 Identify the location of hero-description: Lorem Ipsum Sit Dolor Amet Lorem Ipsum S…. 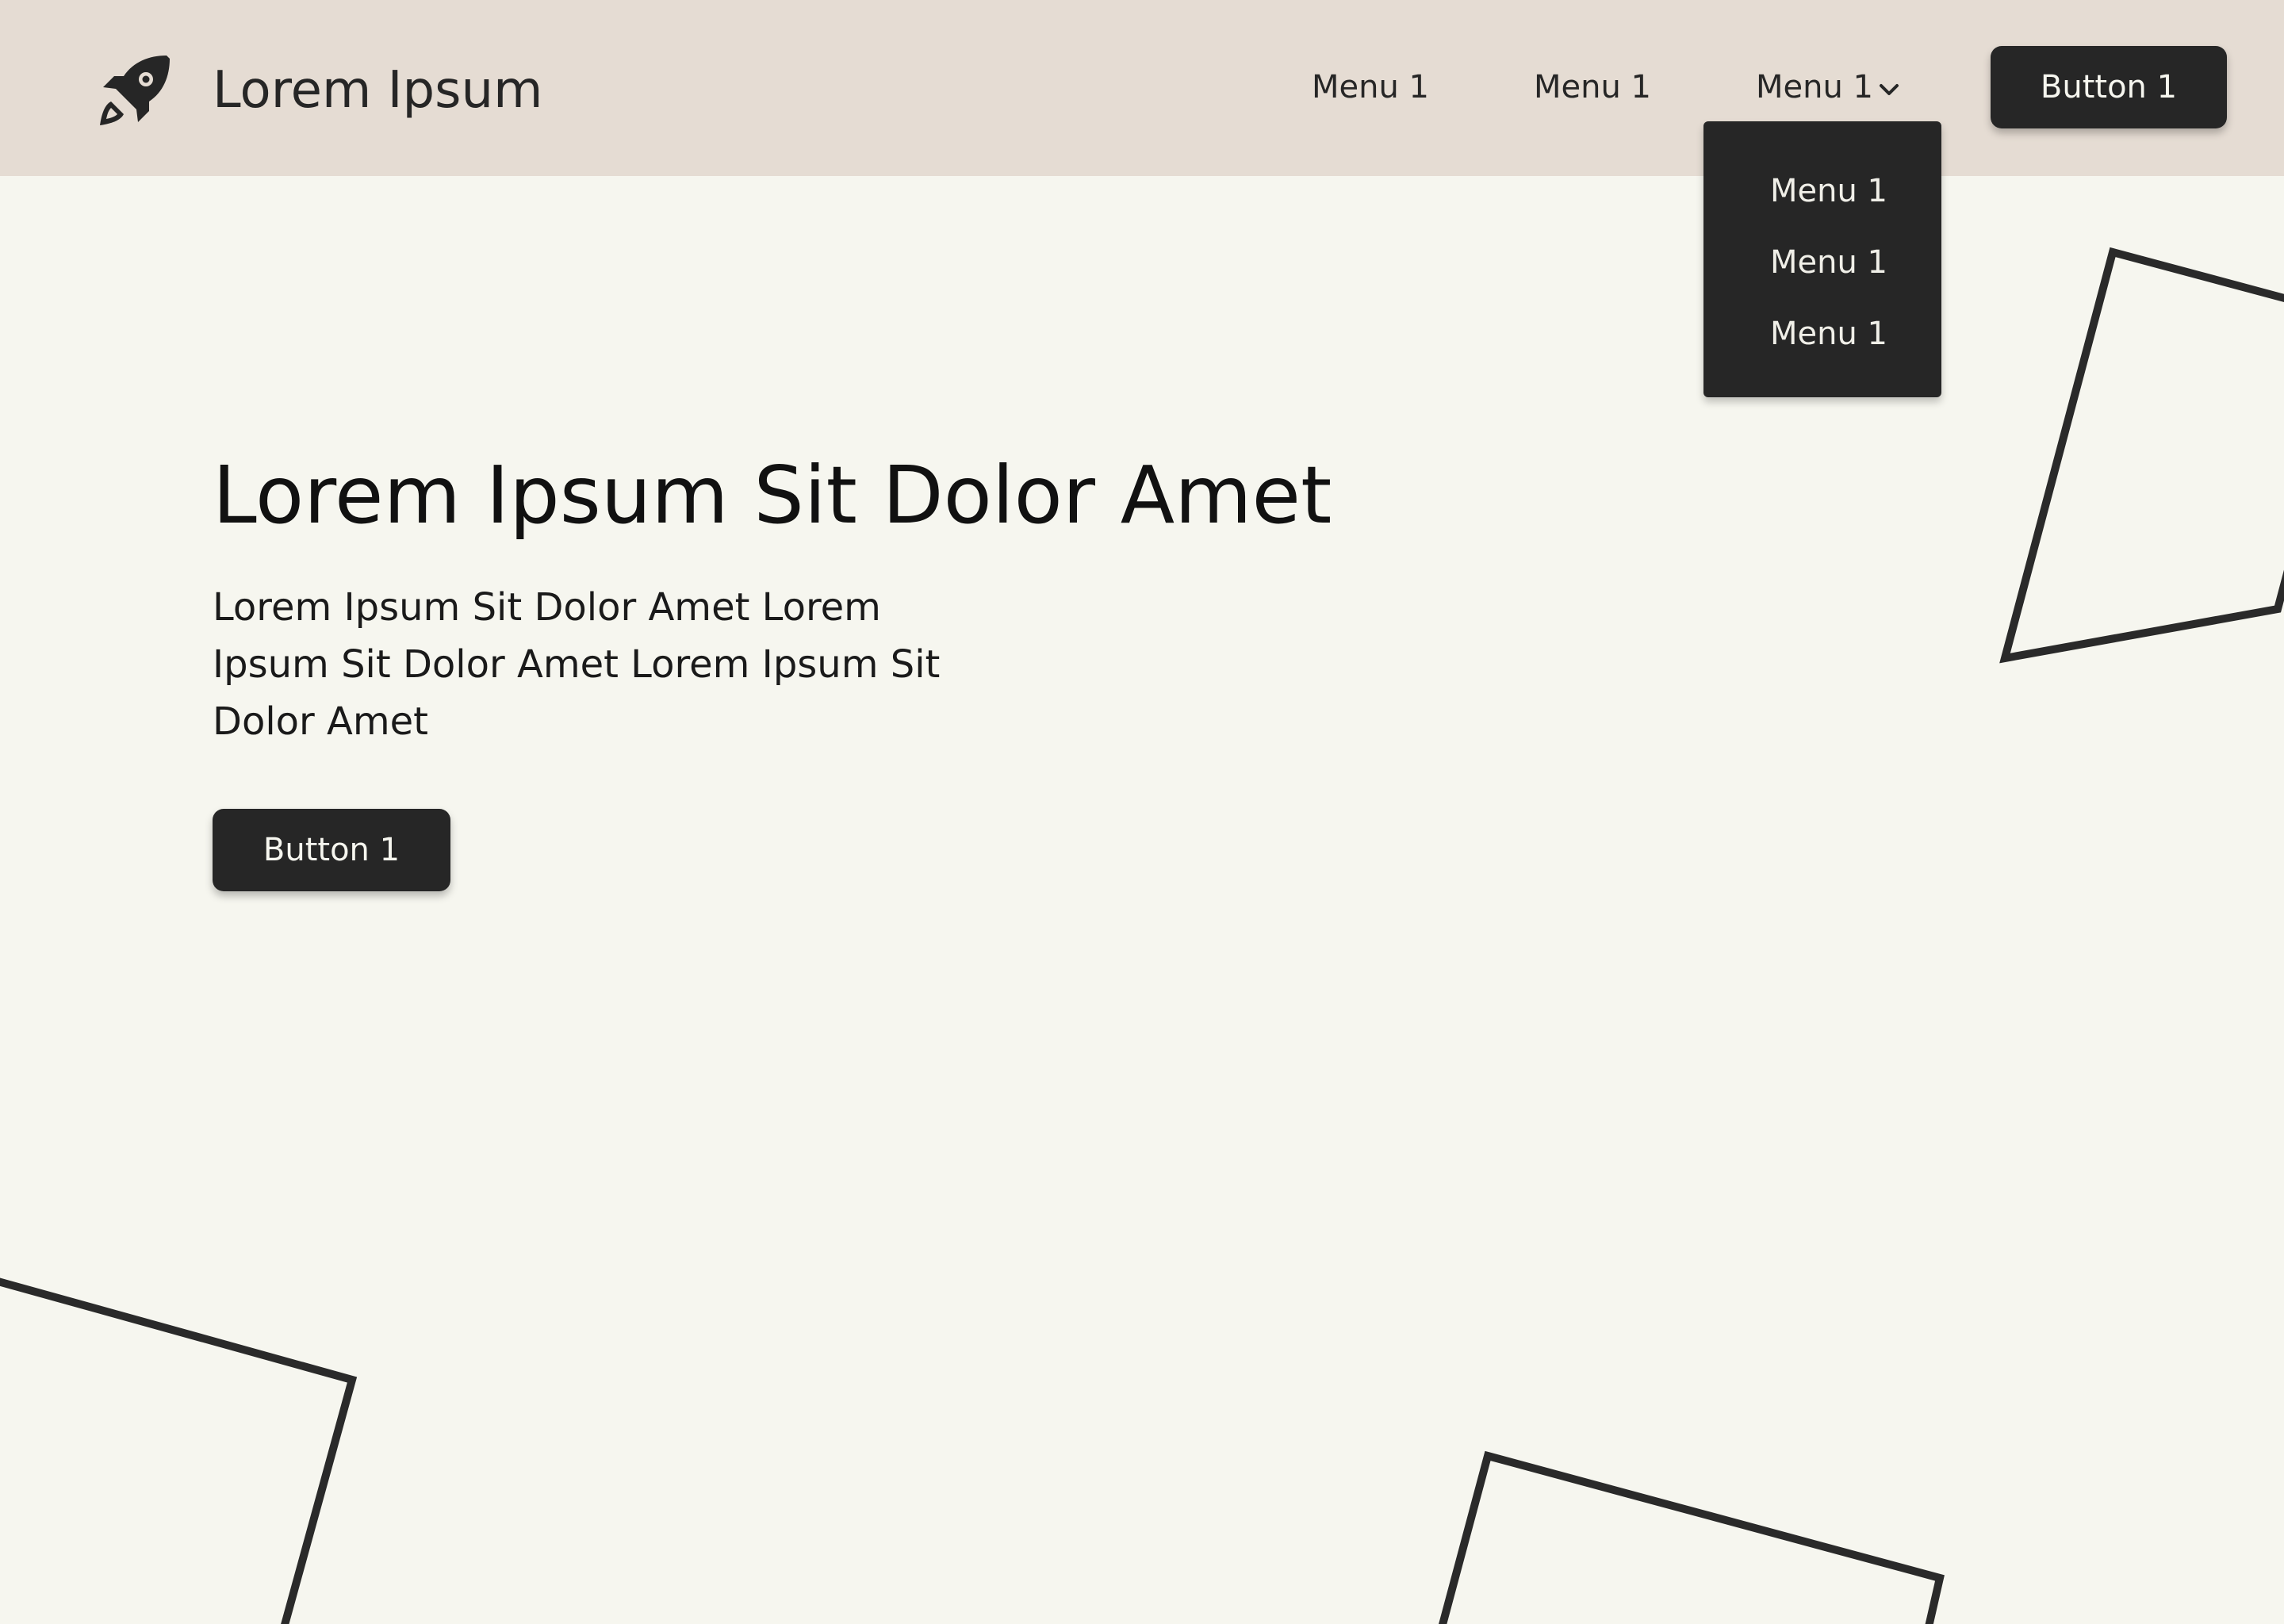
(577, 664).